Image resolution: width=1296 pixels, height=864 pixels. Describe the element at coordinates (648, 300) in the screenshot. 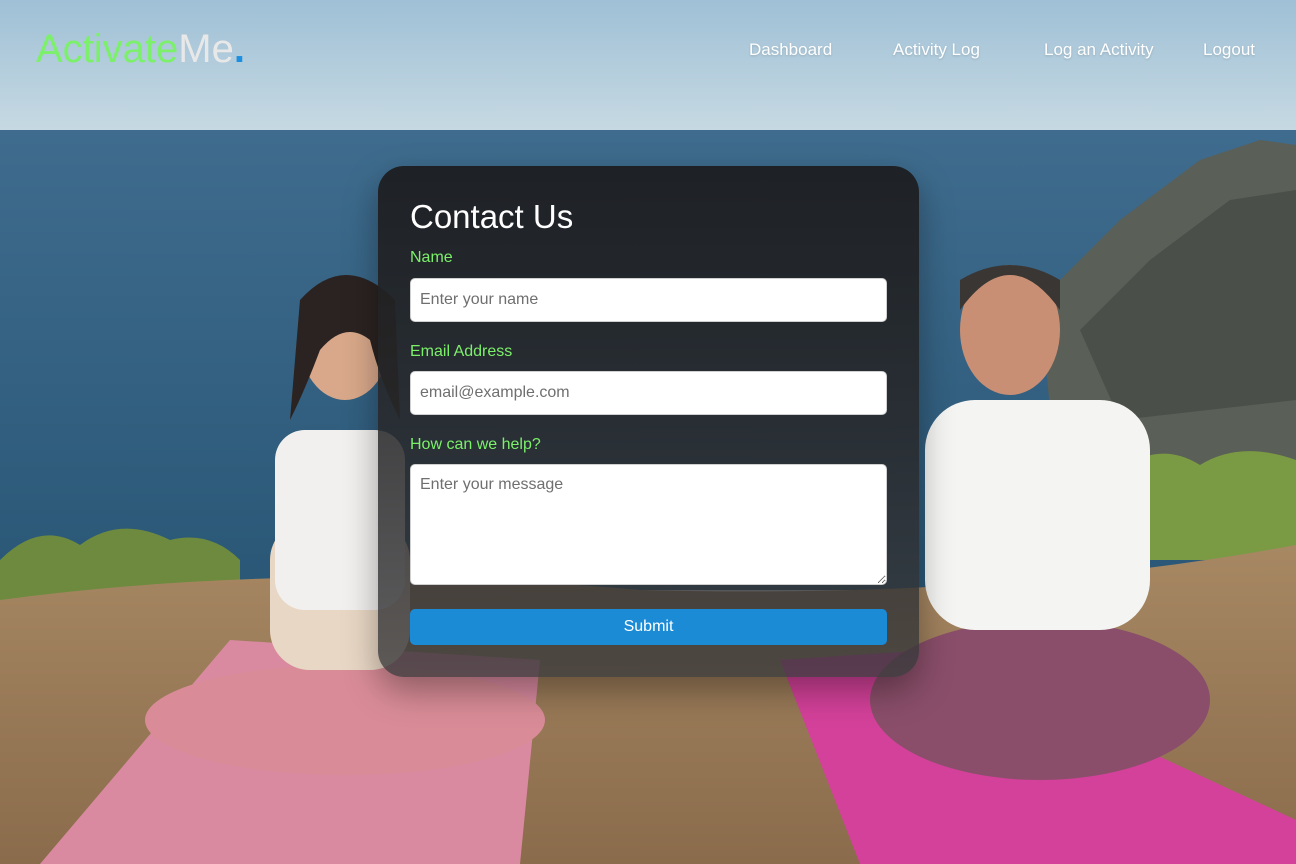

I see `name-input` at that location.